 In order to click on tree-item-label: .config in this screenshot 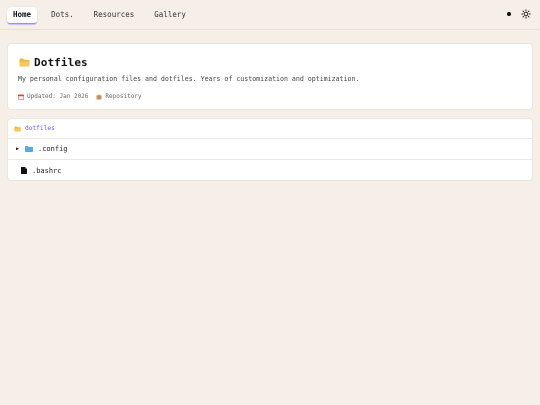, I will do `click(53, 149)`.